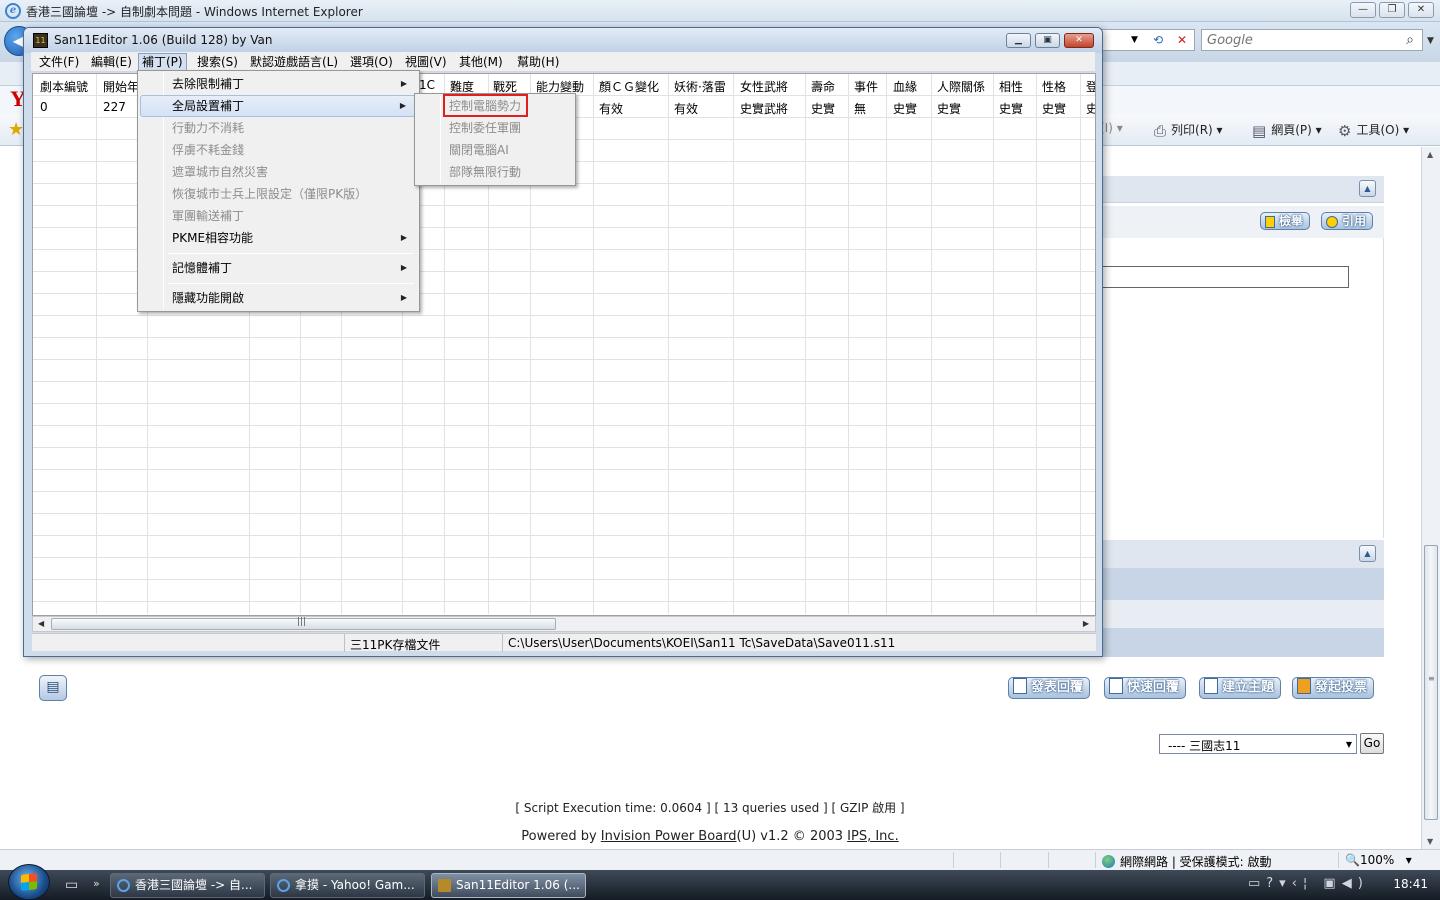 This screenshot has height=900, width=1440. What do you see at coordinates (1011, 86) in the screenshot?
I see `column-header: 相性` at bounding box center [1011, 86].